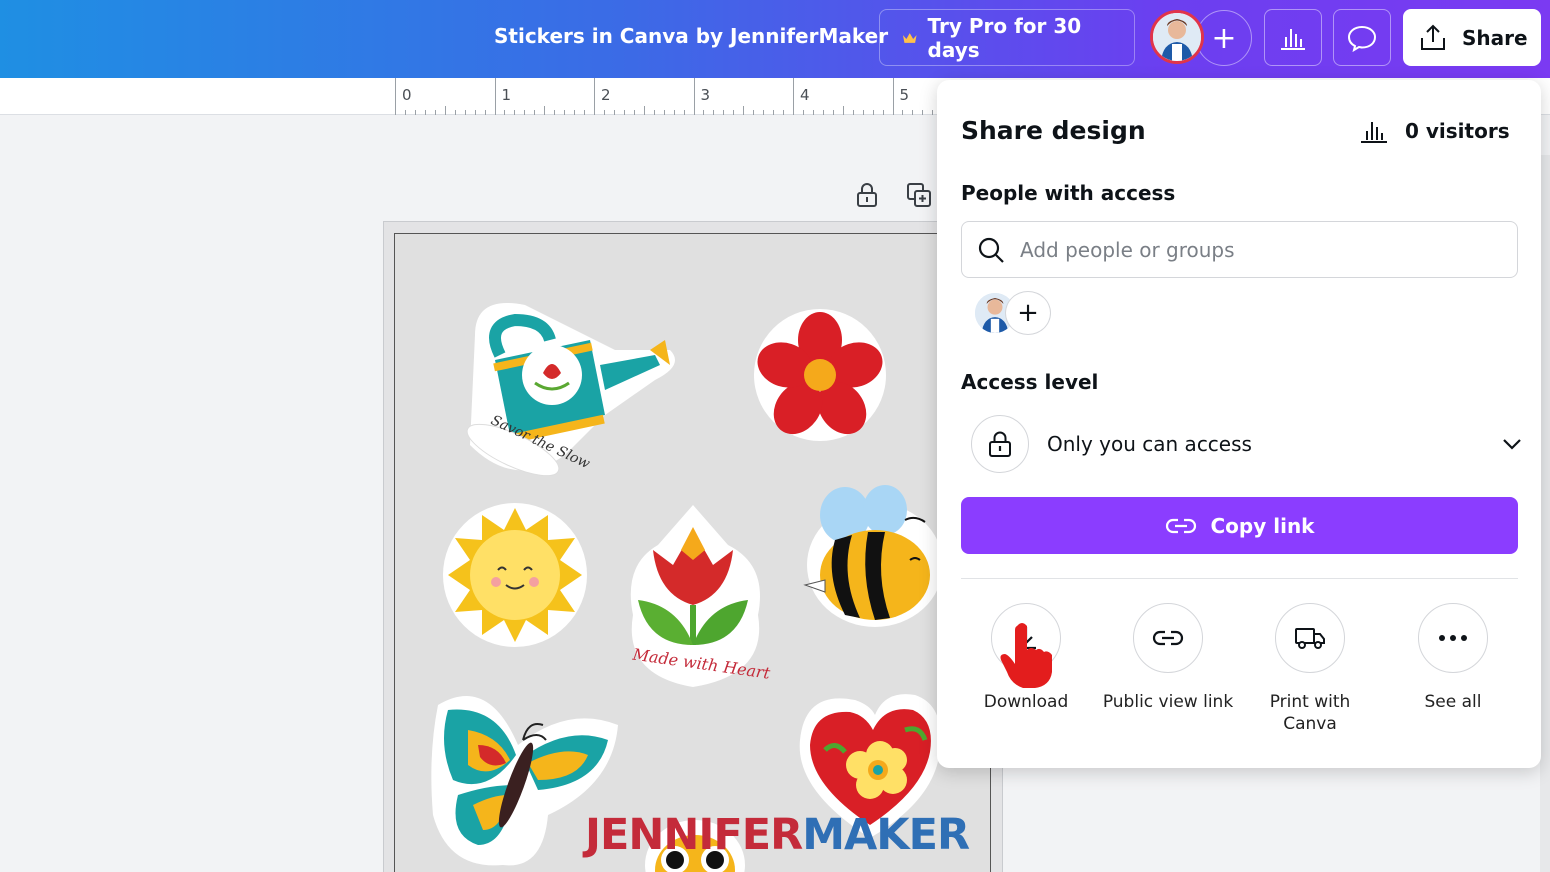 The width and height of the screenshot is (1550, 872). I want to click on public-view-link-action: Public view link, so click(1168, 658).